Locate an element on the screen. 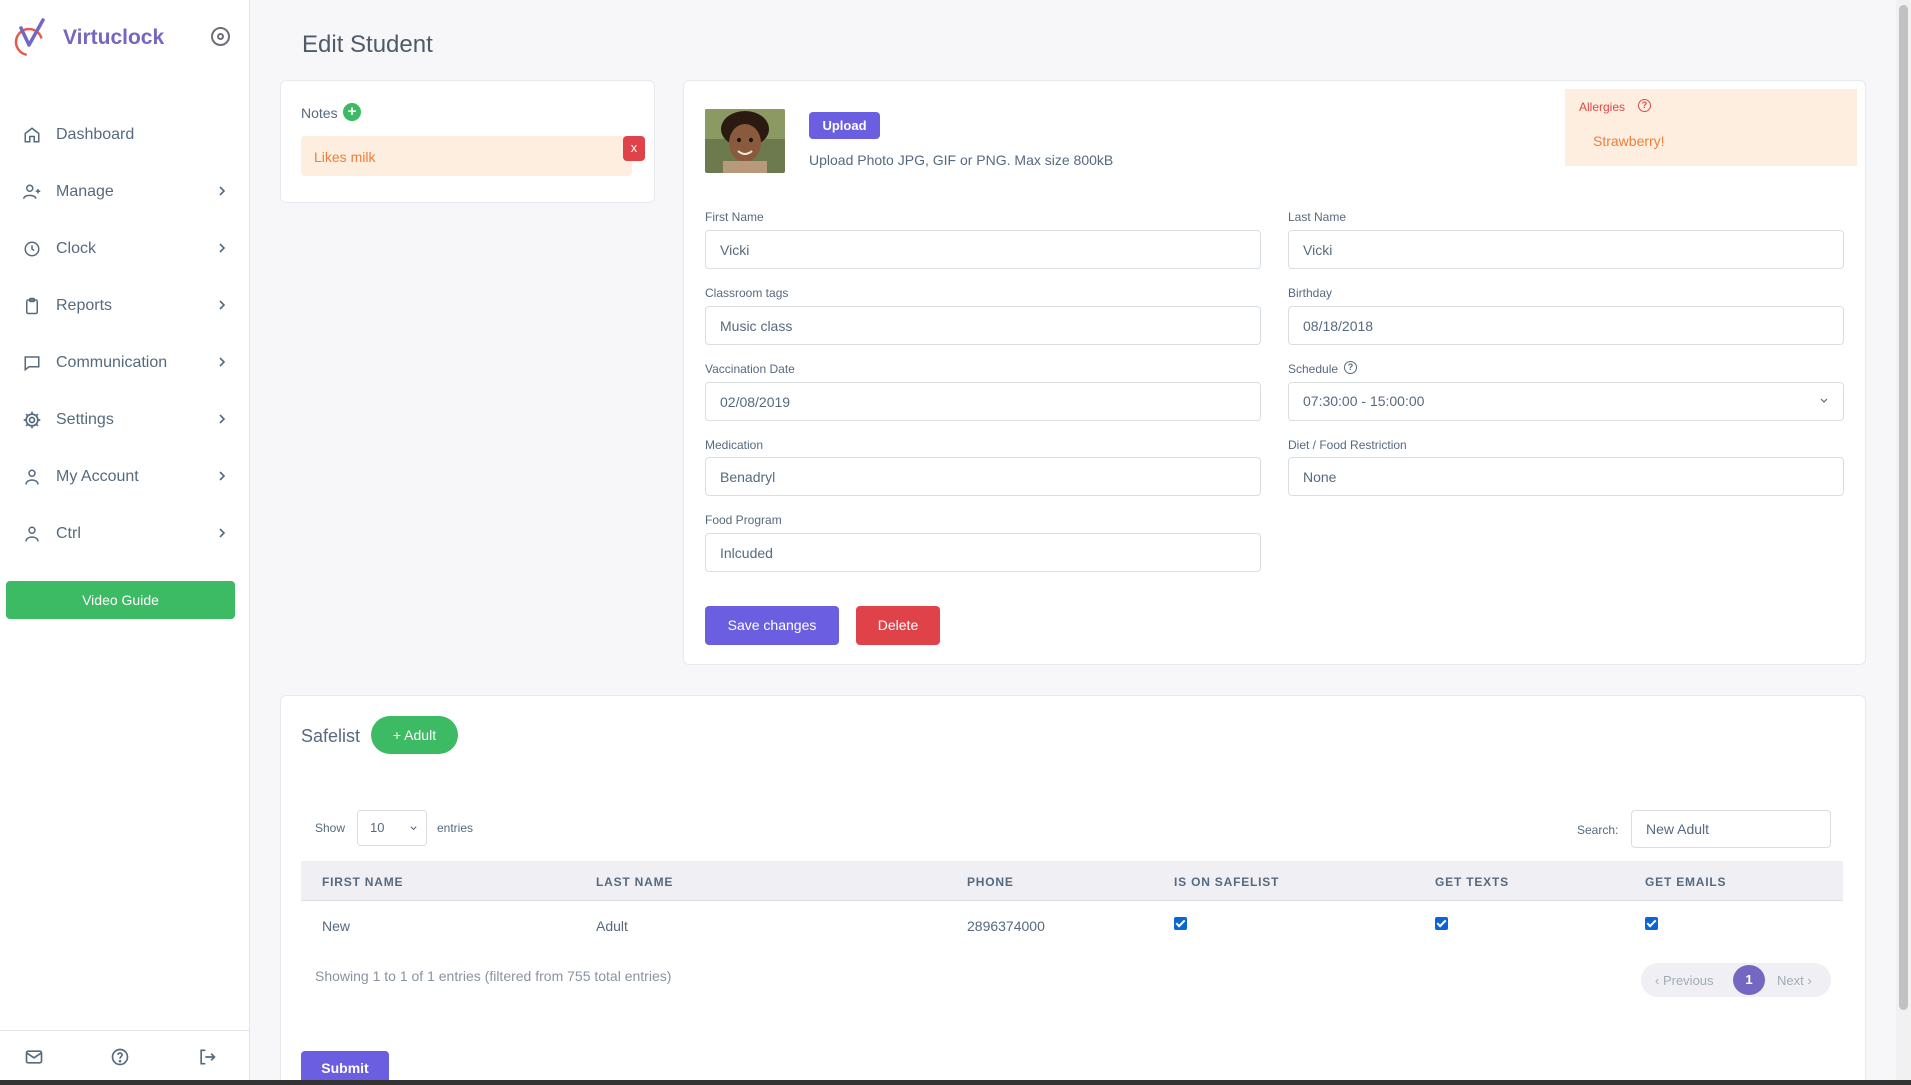 The width and height of the screenshot is (1911, 1085). page-scrollbar is located at coordinates (1903, 540).